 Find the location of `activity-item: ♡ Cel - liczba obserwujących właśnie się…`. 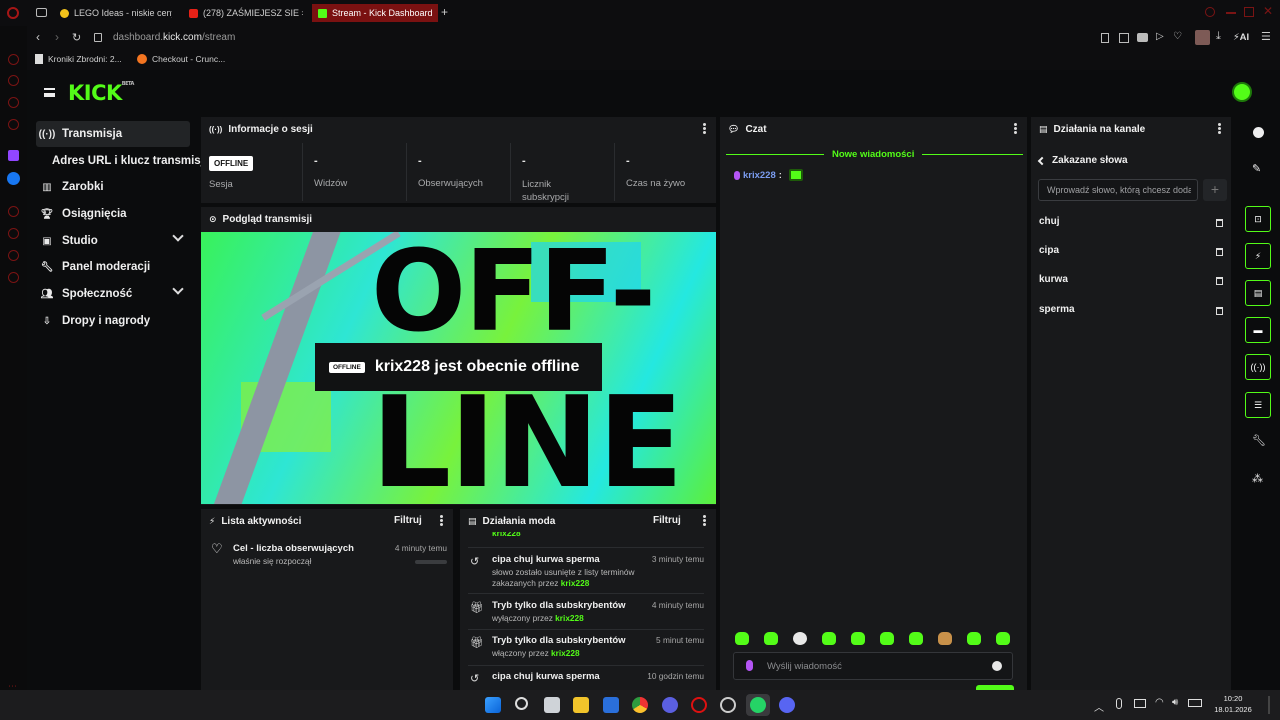

activity-item: ♡ Cel - liczba obserwujących właśnie się… is located at coordinates (329, 557).